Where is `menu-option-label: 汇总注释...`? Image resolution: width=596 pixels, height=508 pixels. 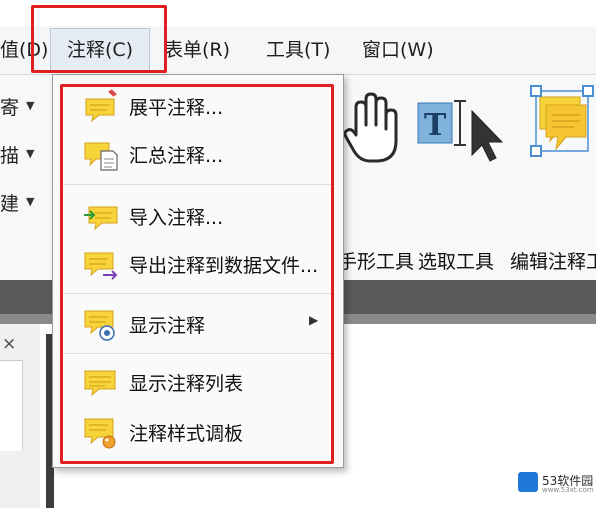 menu-option-label: 汇总注释... is located at coordinates (176, 156).